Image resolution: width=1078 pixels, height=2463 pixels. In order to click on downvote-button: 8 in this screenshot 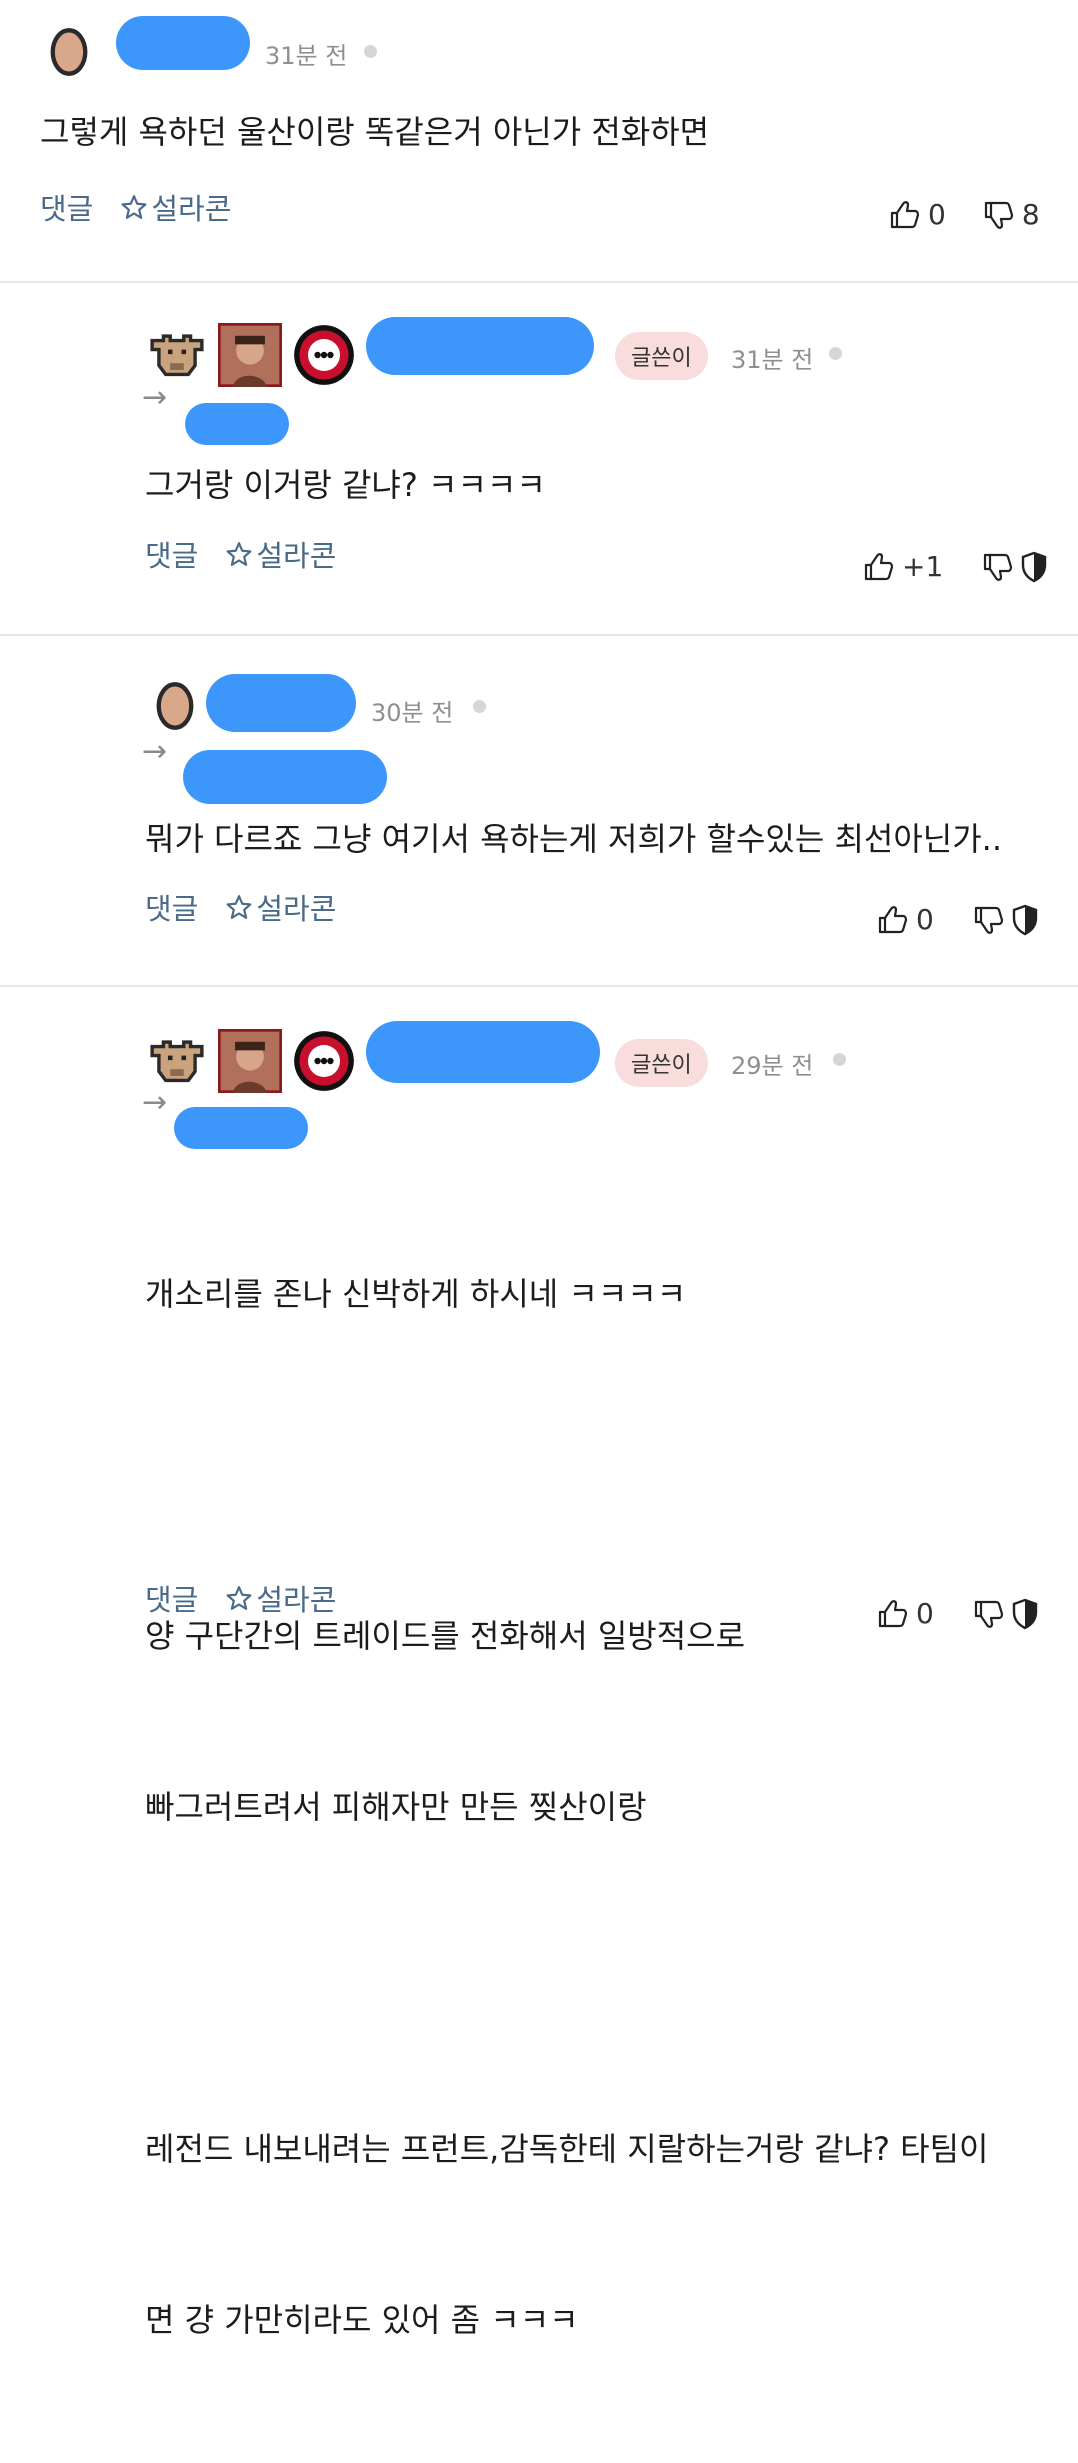, I will do `click(1011, 214)`.